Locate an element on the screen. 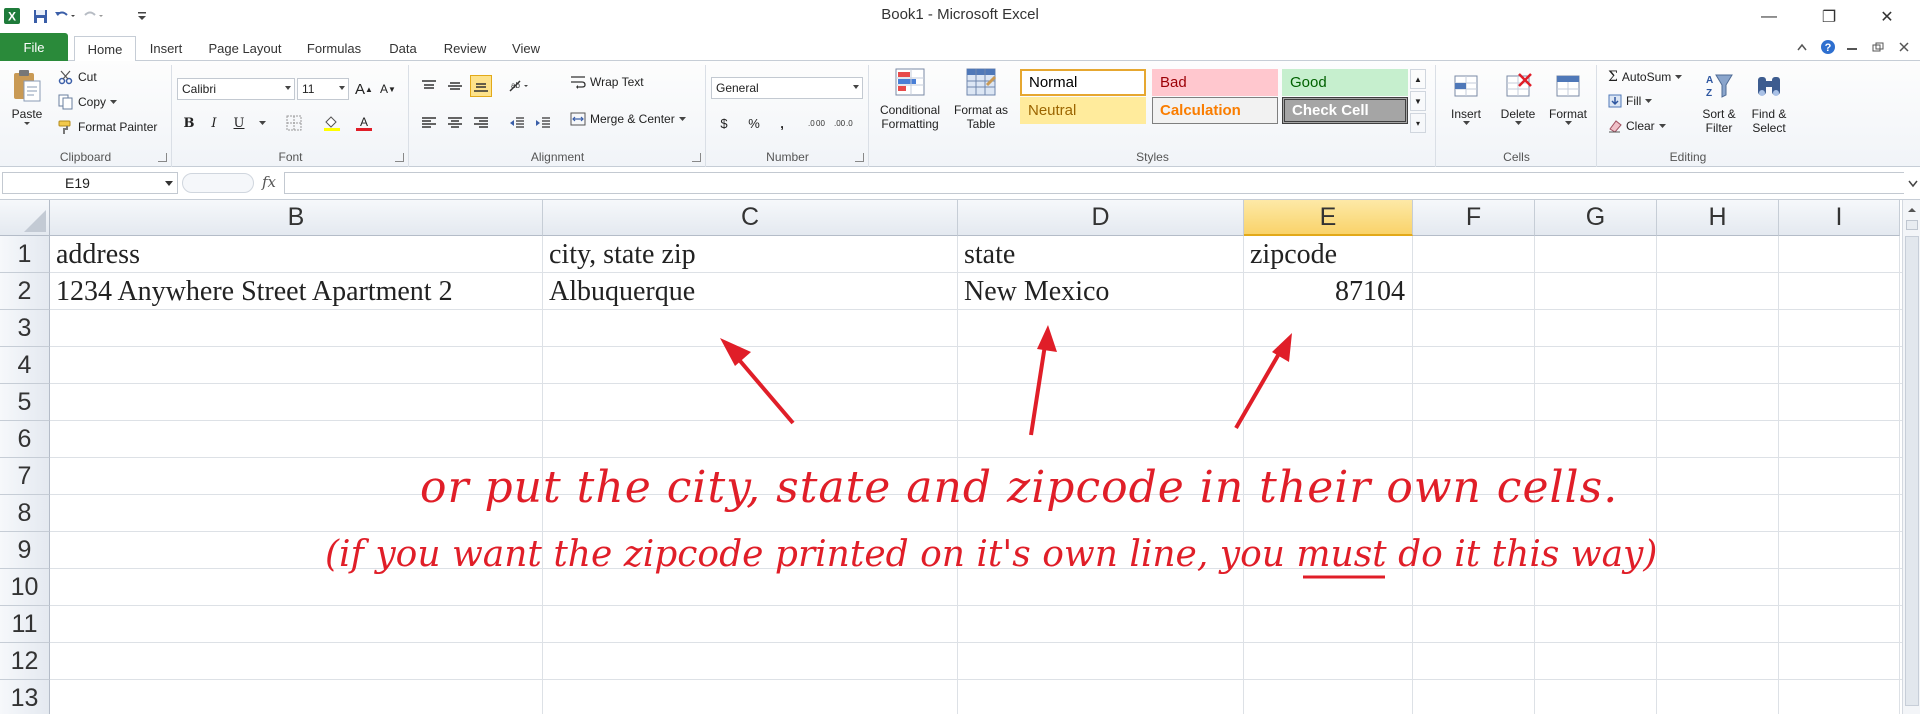 This screenshot has height=714, width=1920. column-header-i: I is located at coordinates (1839, 218).